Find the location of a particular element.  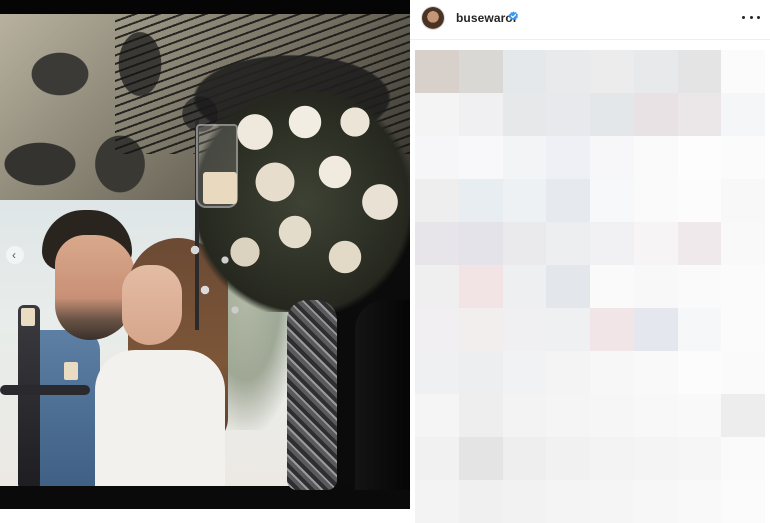

crystal-garland is located at coordinates (215, 280).